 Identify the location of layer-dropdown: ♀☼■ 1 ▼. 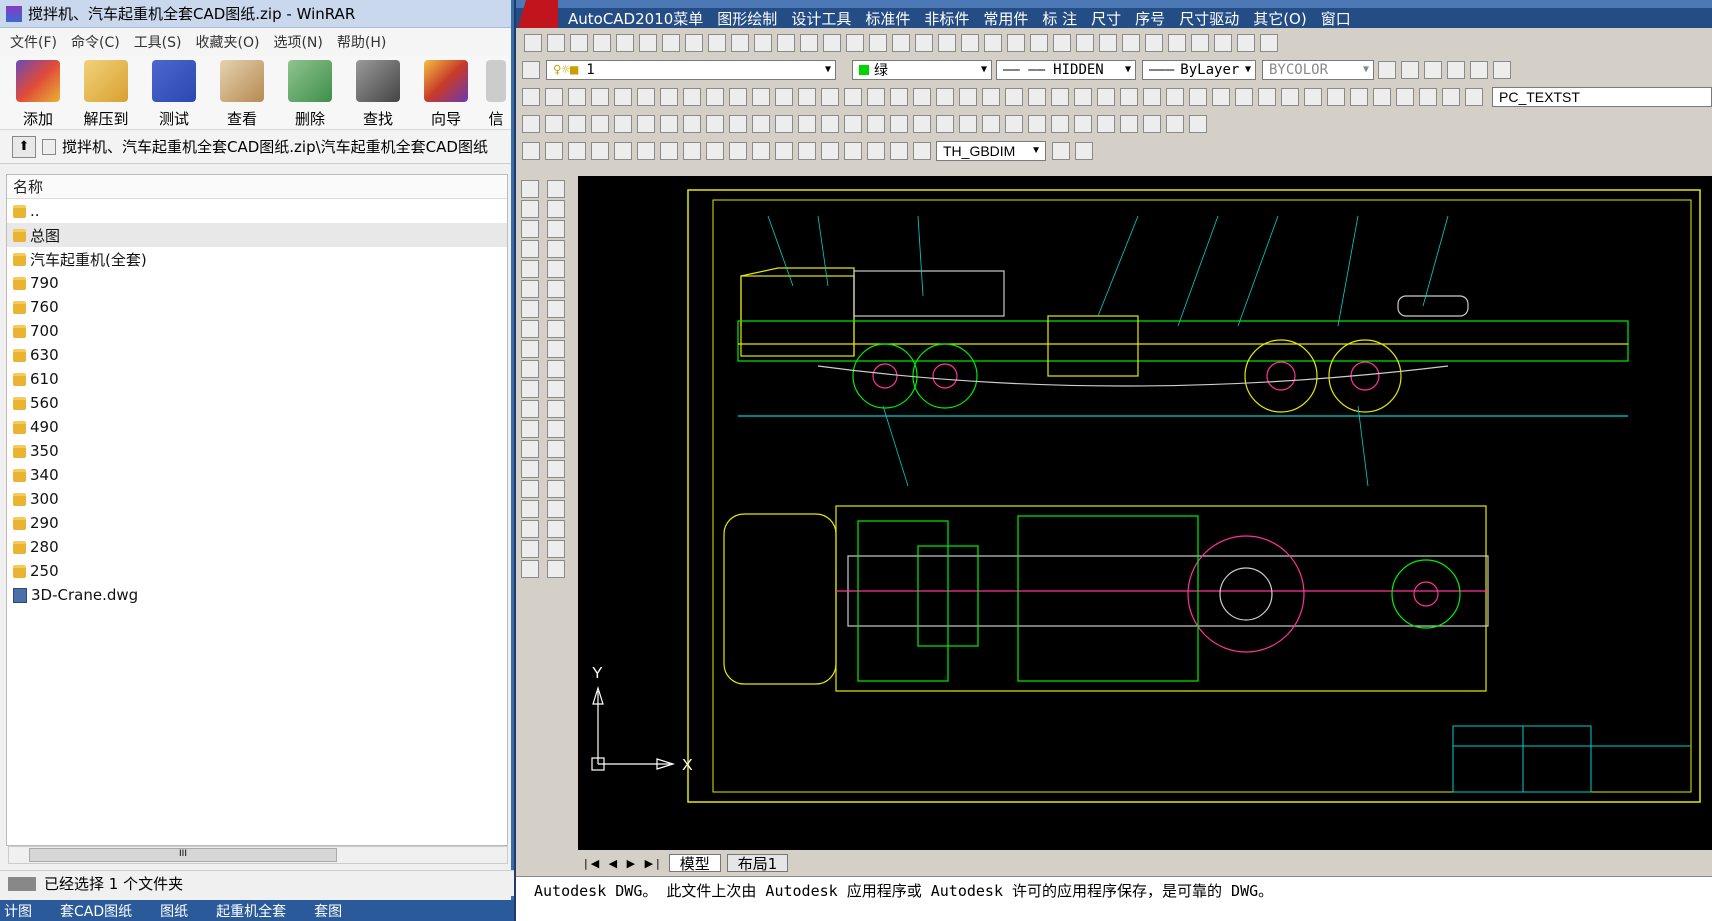
(691, 70).